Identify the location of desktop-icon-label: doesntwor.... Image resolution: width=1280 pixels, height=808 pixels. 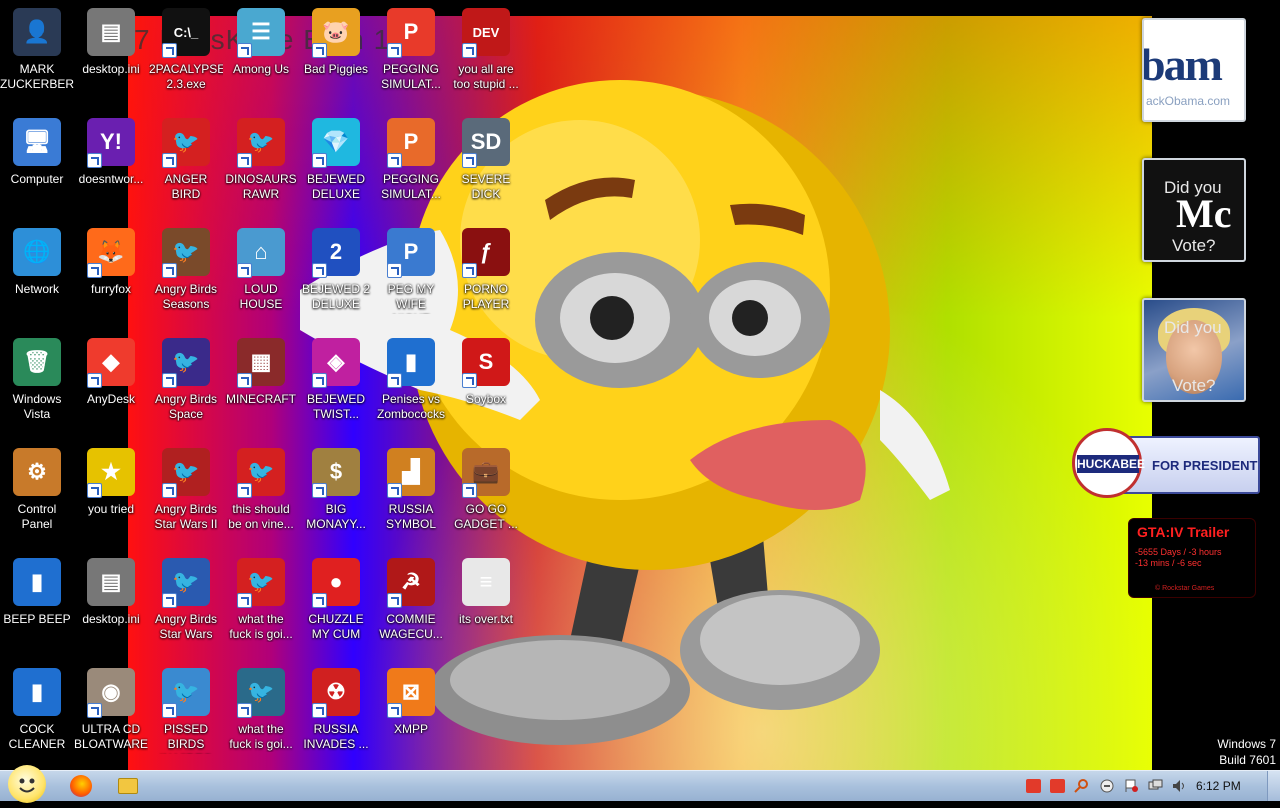
(111, 179).